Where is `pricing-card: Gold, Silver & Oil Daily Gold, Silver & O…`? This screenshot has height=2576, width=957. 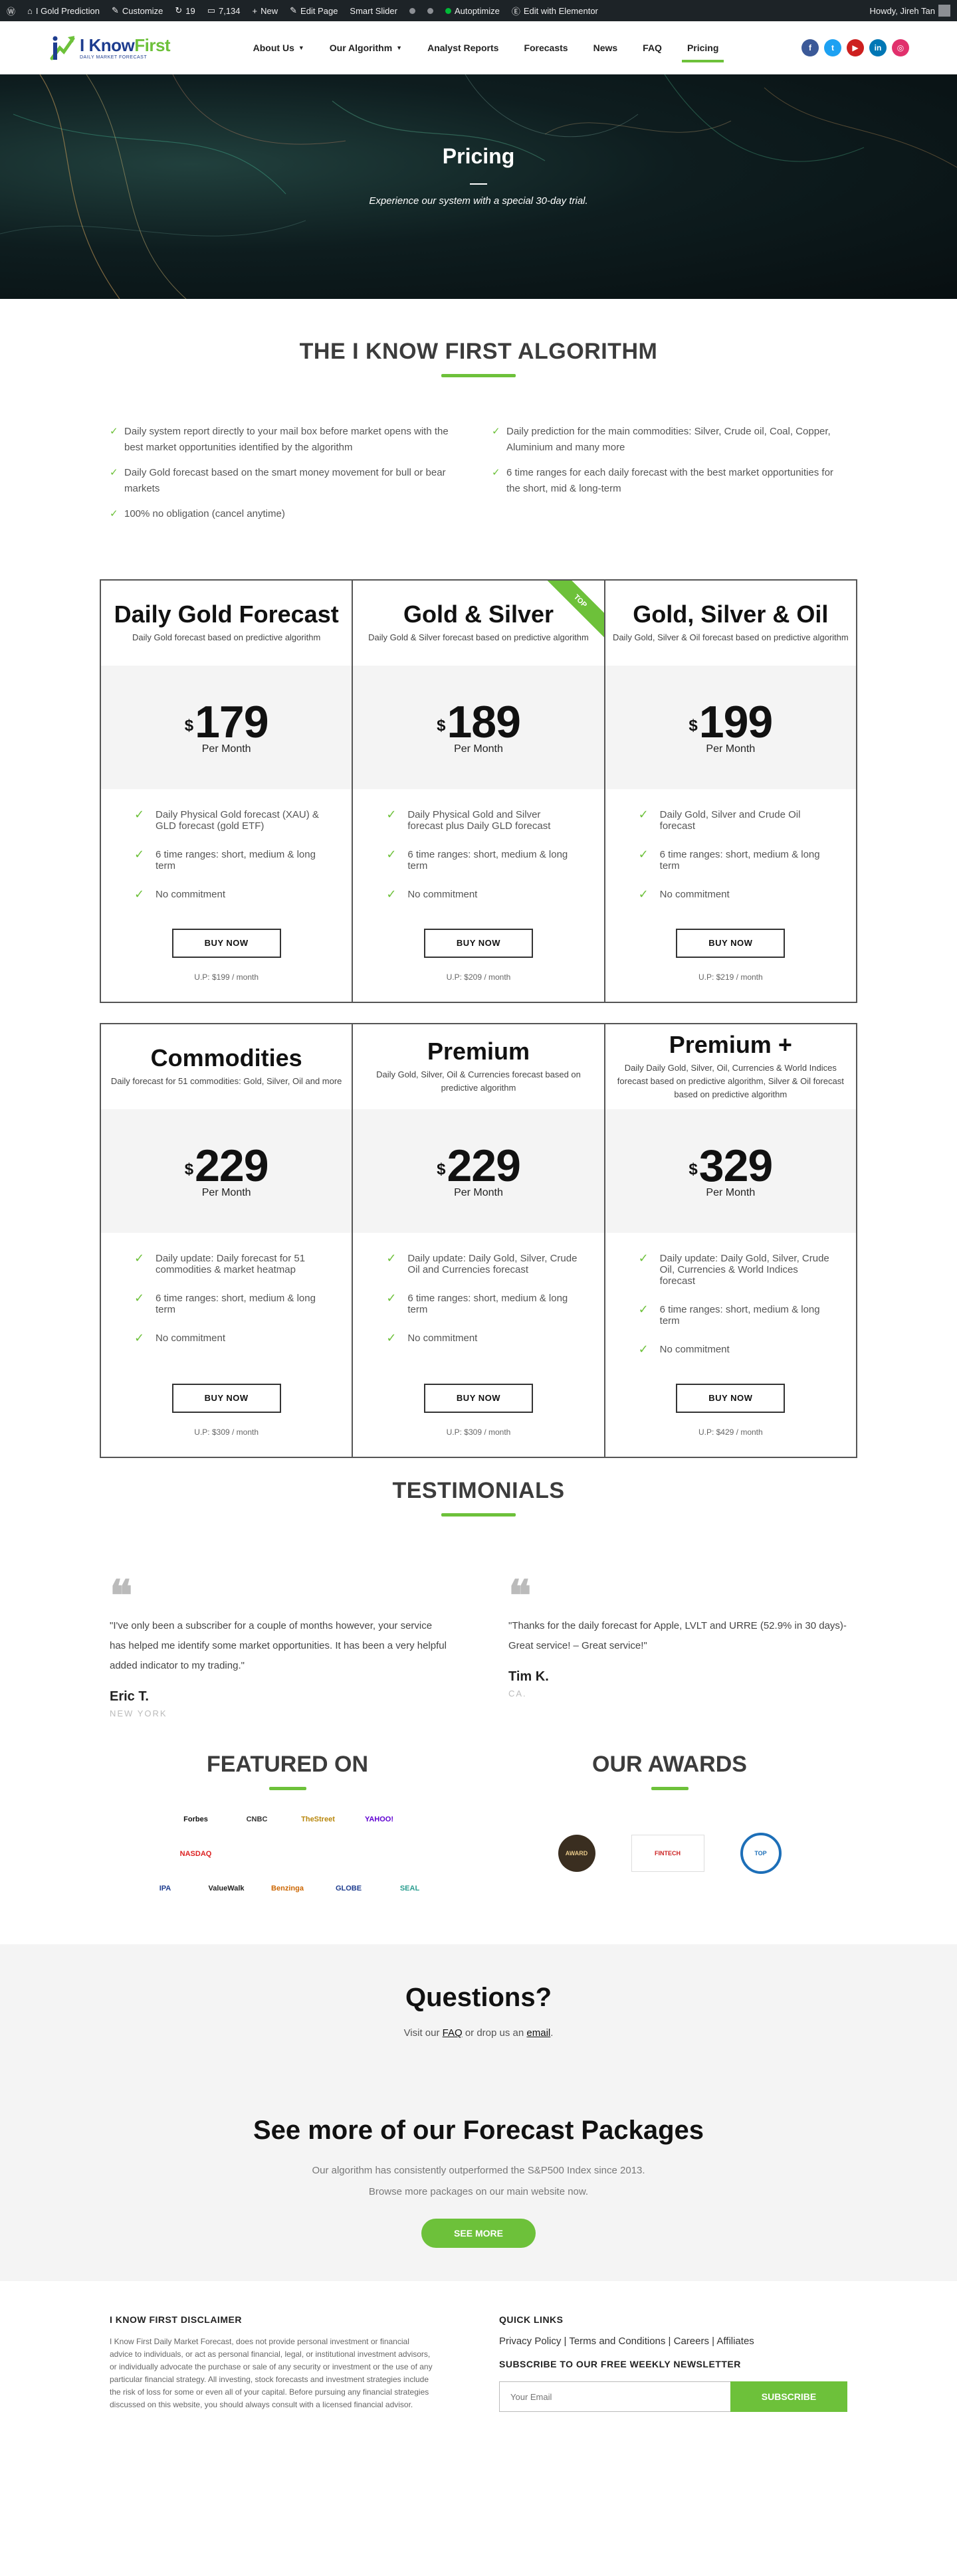
pricing-card: Gold, Silver & Oil Daily Gold, Silver & O… is located at coordinates (731, 791).